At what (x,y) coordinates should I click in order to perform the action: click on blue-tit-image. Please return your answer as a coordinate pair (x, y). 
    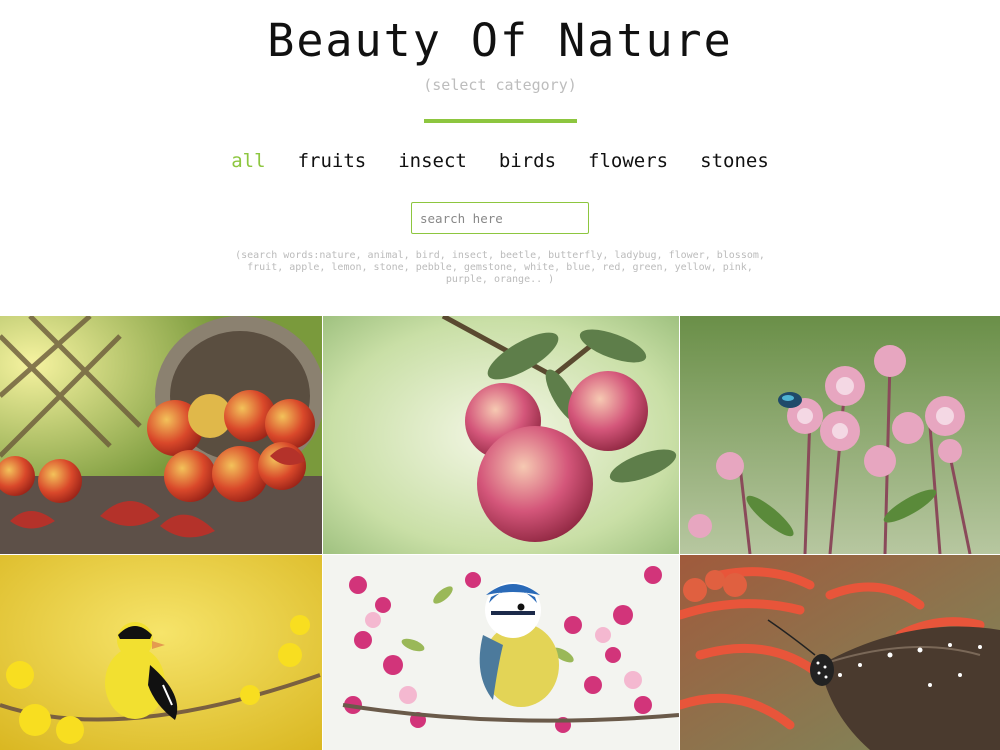
    Looking at the image, I should click on (501, 652).